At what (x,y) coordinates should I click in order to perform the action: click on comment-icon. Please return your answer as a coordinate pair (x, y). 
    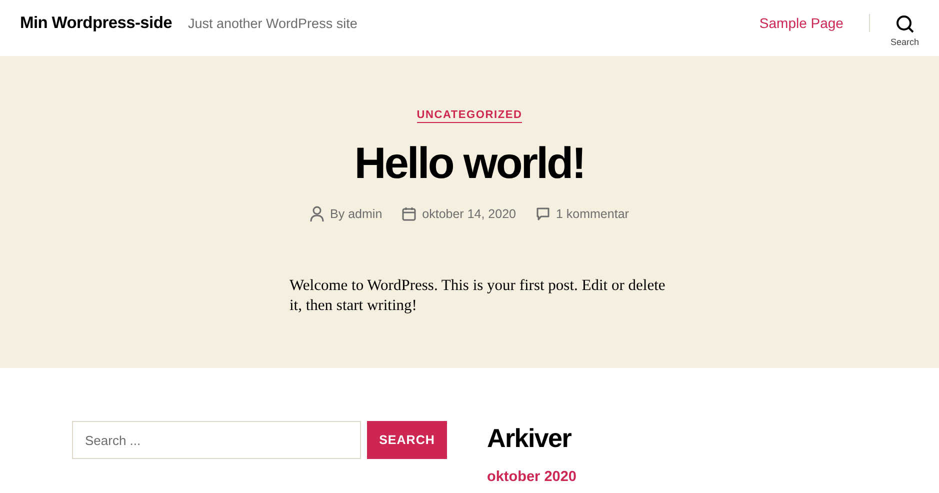
    Looking at the image, I should click on (543, 214).